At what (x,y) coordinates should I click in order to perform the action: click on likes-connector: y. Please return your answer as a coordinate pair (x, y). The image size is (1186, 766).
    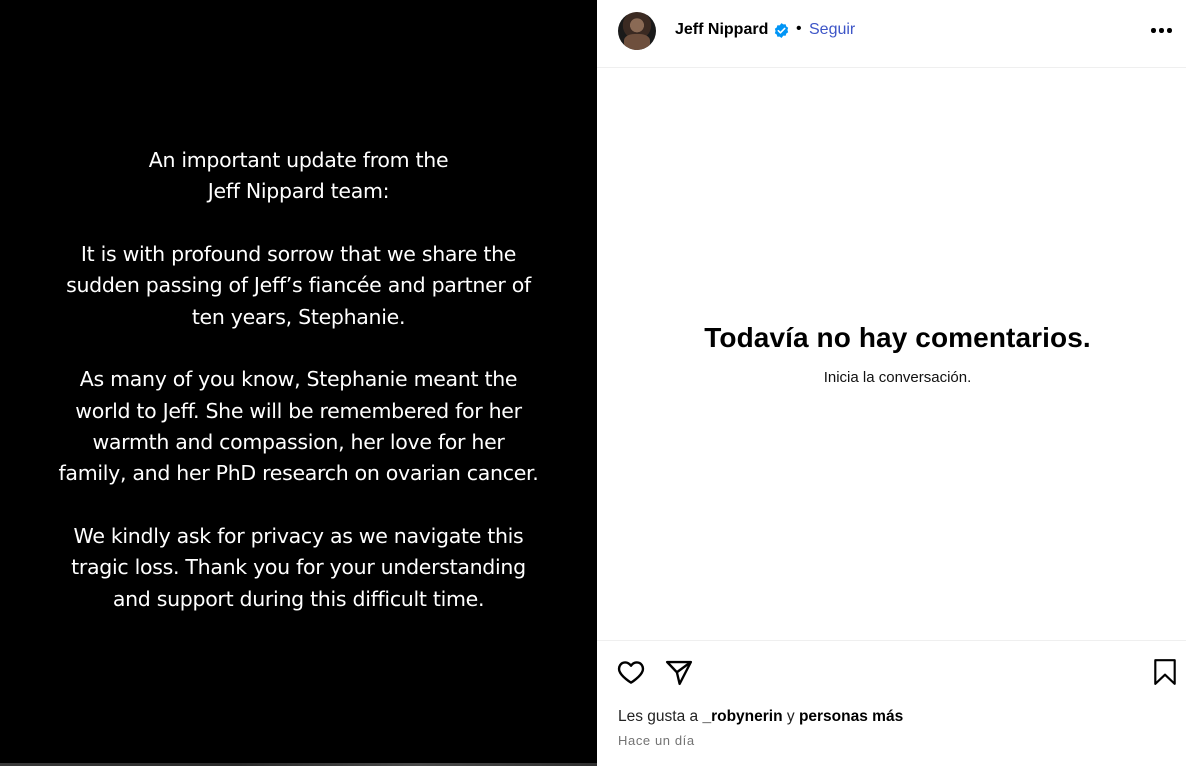
    Looking at the image, I should click on (790, 716).